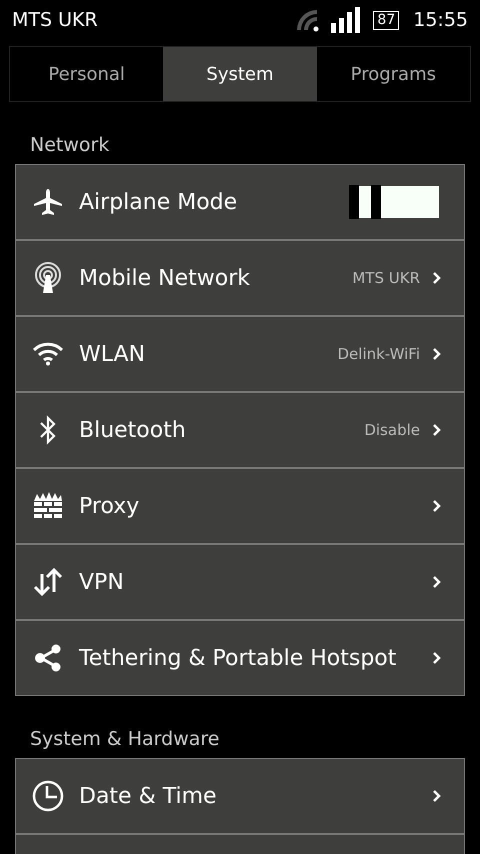  Describe the element at coordinates (221, 430) in the screenshot. I see `setting-label: Bluetooth` at that location.